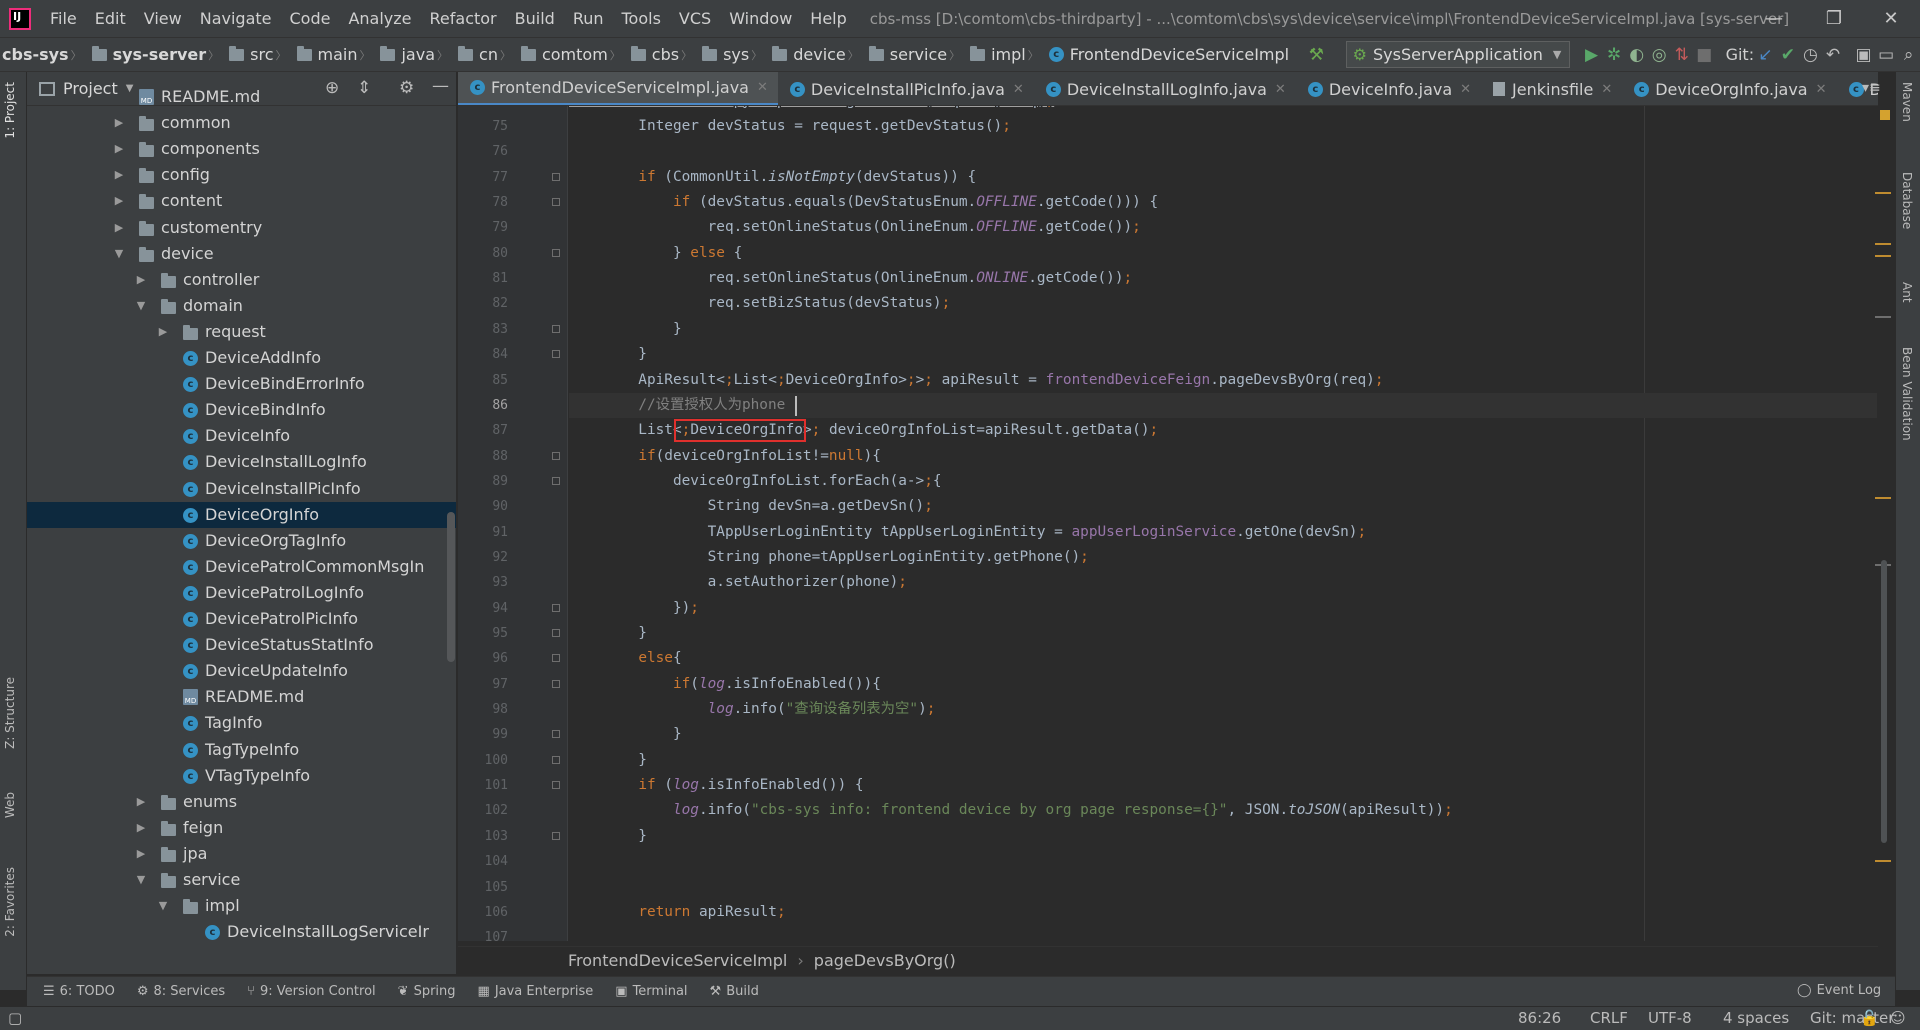  What do you see at coordinates (906, 88) in the screenshot?
I see `editor-tab: c DeviceInstallPicInfo.java ✕` at bounding box center [906, 88].